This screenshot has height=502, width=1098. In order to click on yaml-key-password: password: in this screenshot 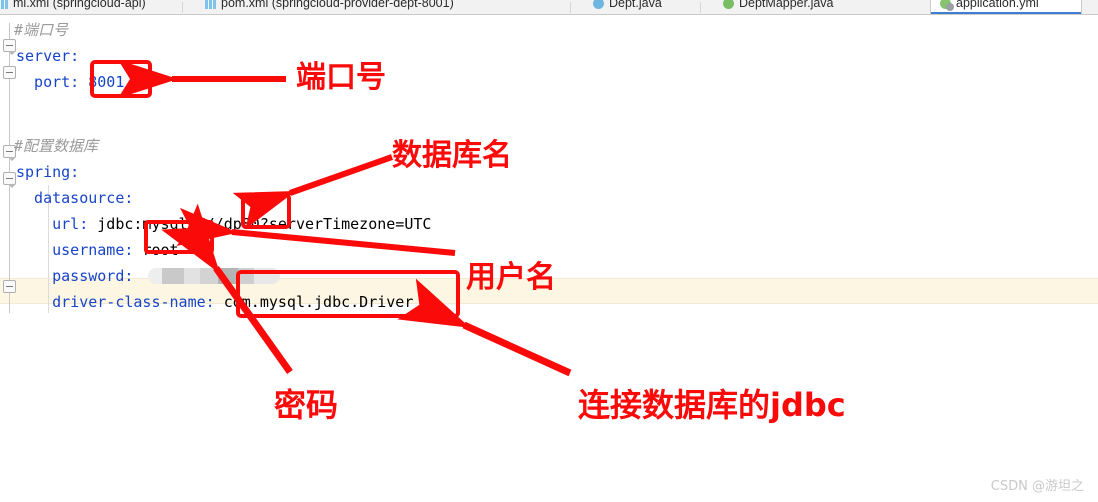, I will do `click(79, 276)`.